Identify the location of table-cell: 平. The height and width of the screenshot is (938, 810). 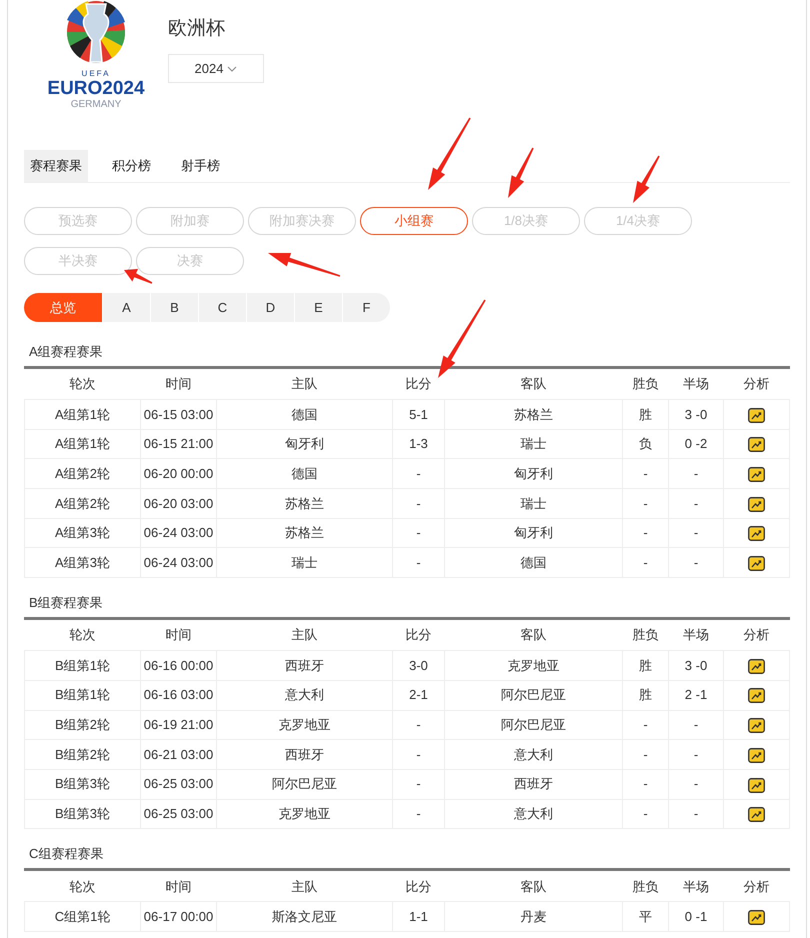
(645, 917).